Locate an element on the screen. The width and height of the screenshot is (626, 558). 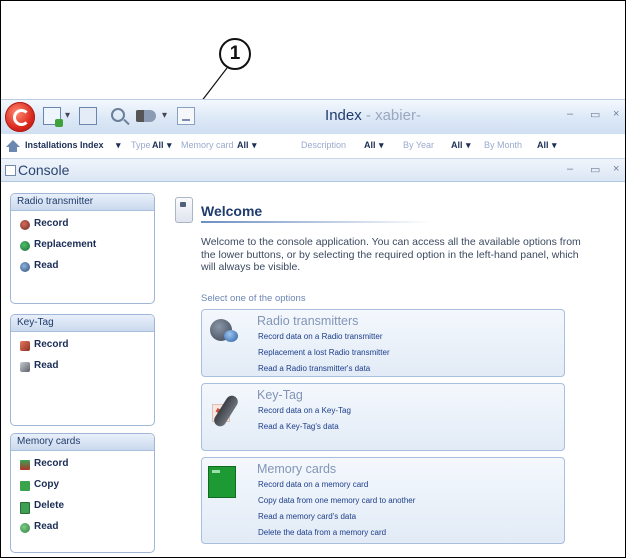
radio-record-icon is located at coordinates (25, 225).